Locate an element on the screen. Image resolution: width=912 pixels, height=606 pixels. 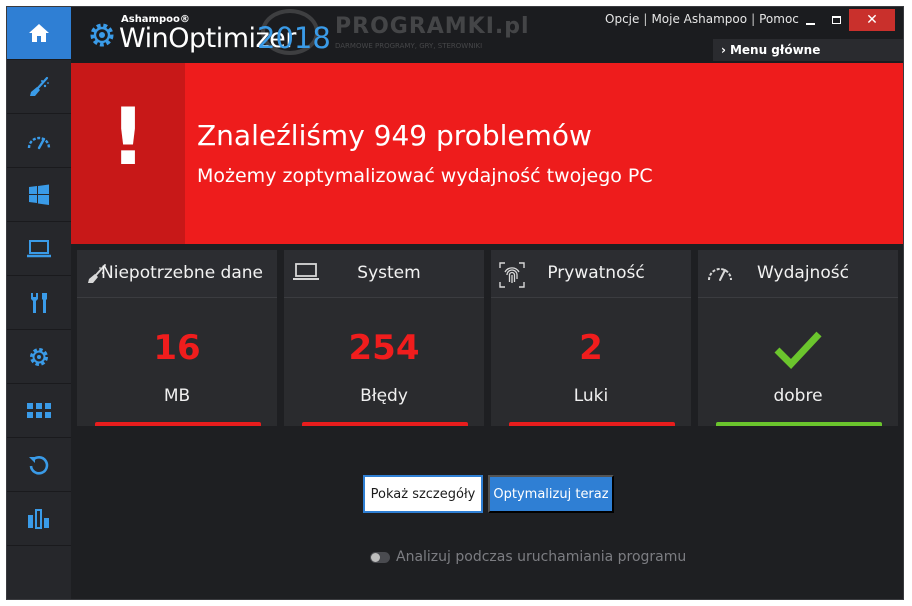
card-title: Niepotrzebne dane is located at coordinates (182, 273).